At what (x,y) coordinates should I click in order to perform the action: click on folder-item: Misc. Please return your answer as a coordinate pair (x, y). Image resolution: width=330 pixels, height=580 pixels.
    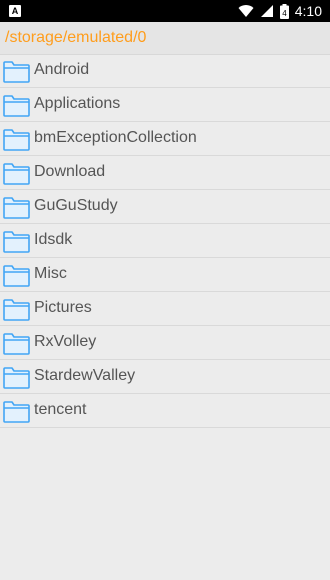
    Looking at the image, I should click on (165, 275).